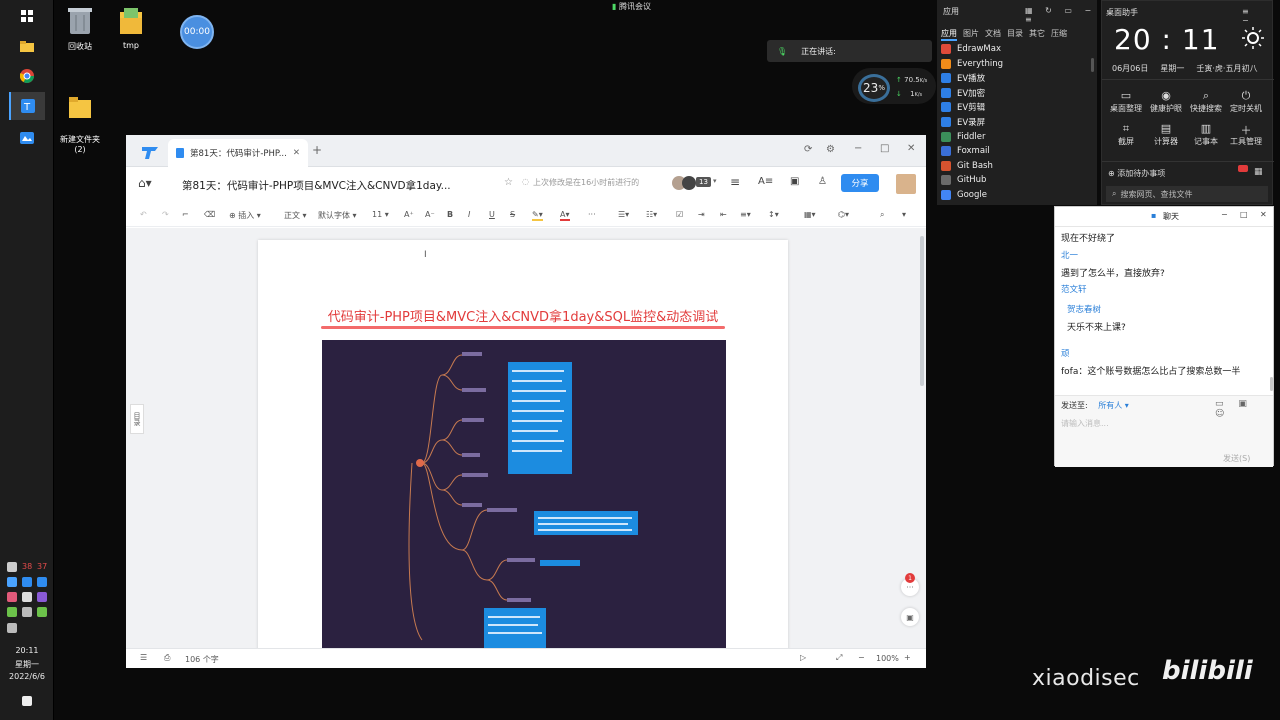  Describe the element at coordinates (430, 214) in the screenshot. I see `decrease-font-icon: A⁻` at that location.